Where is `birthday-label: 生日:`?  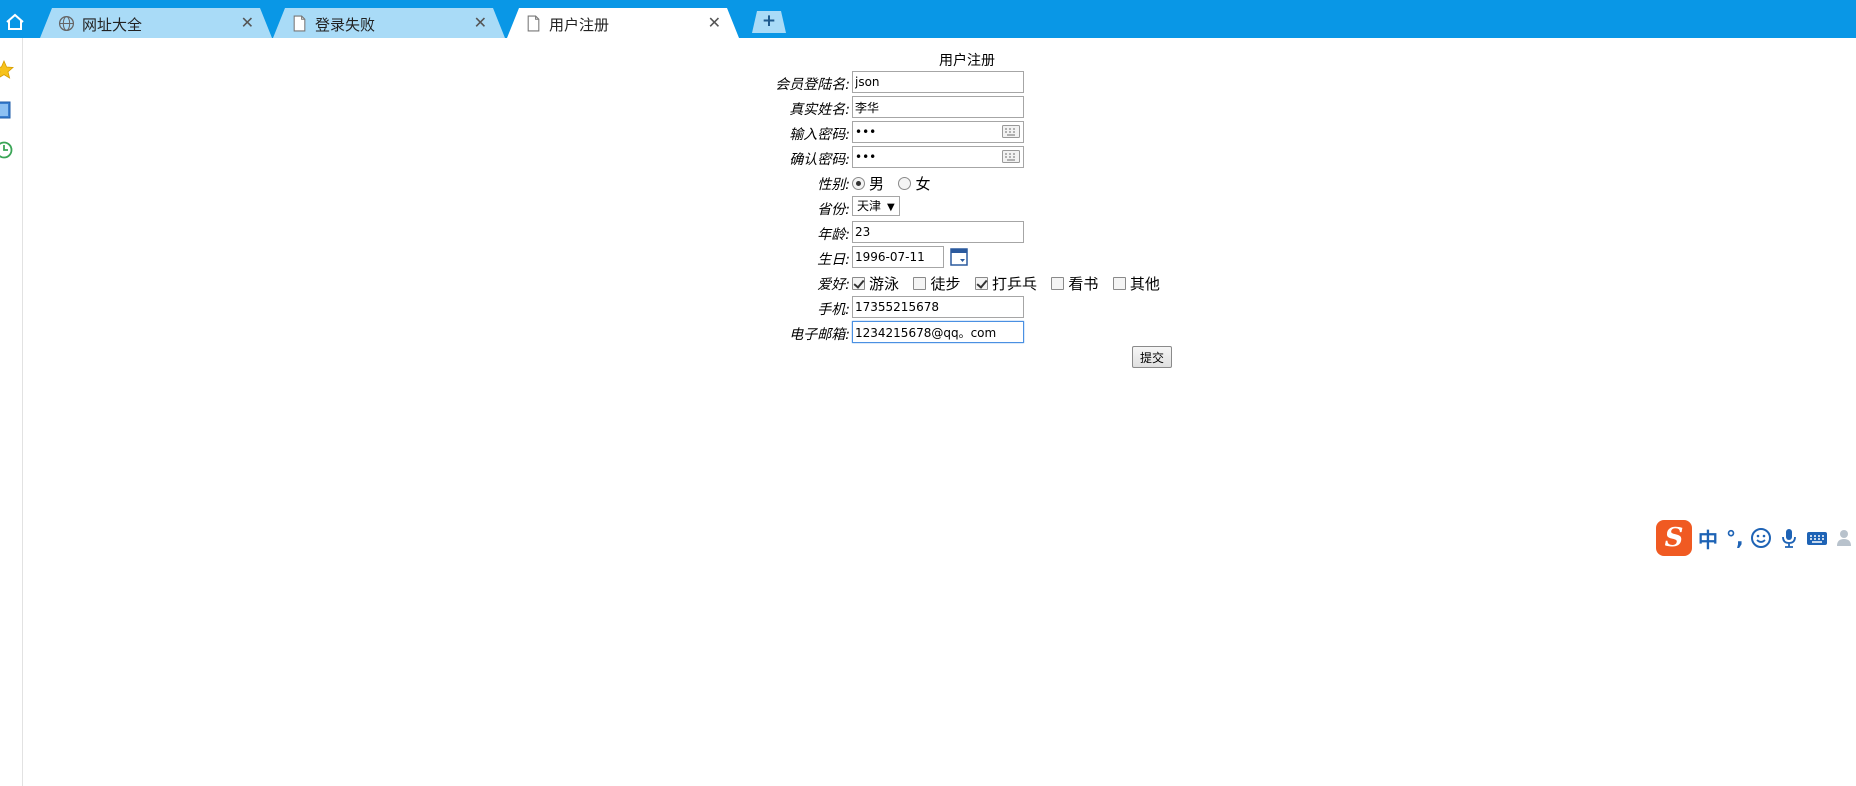
birthday-label: 生日: is located at coordinates (833, 260).